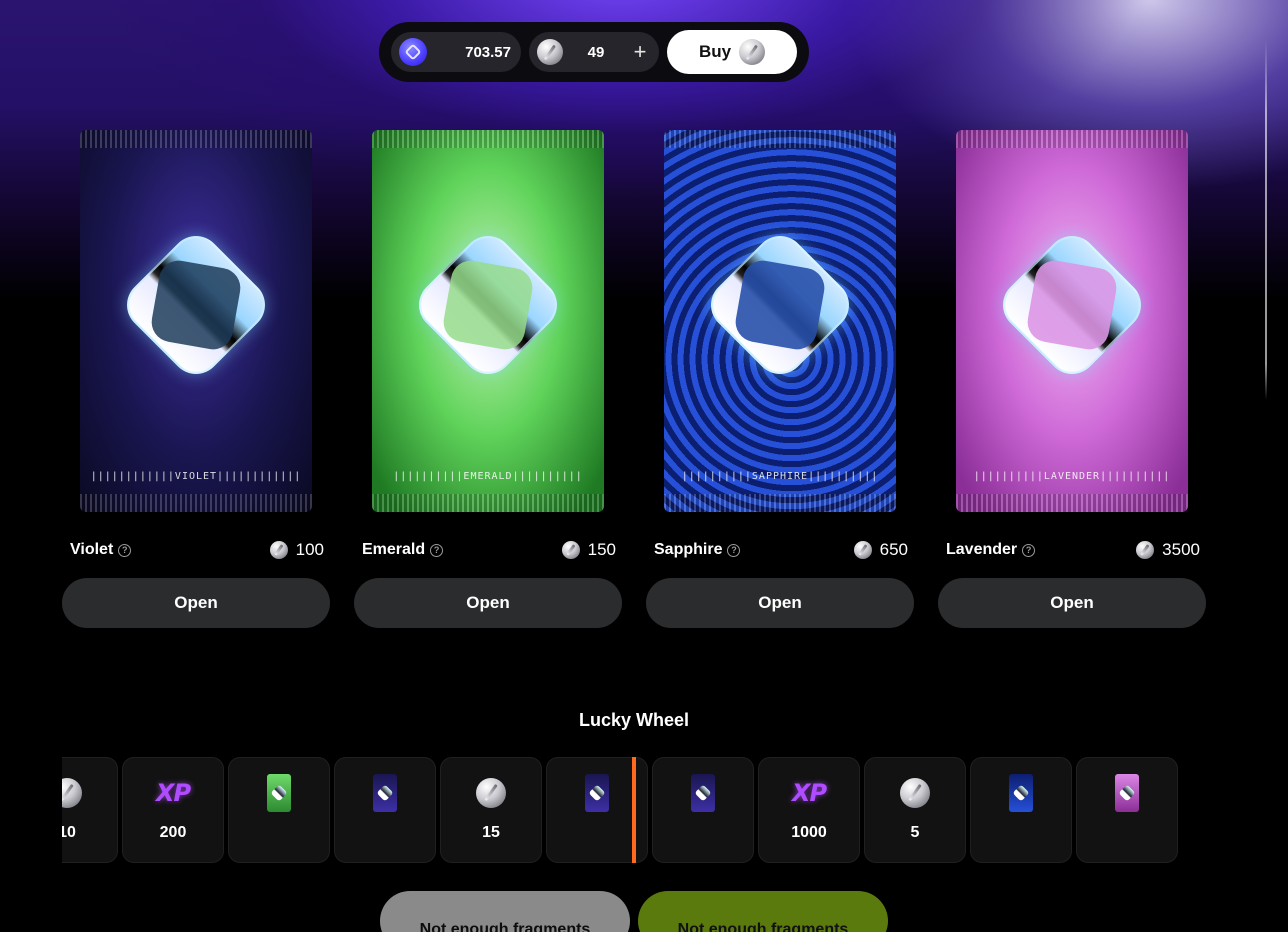  I want to click on pack-name: Violet ?, so click(101, 550).